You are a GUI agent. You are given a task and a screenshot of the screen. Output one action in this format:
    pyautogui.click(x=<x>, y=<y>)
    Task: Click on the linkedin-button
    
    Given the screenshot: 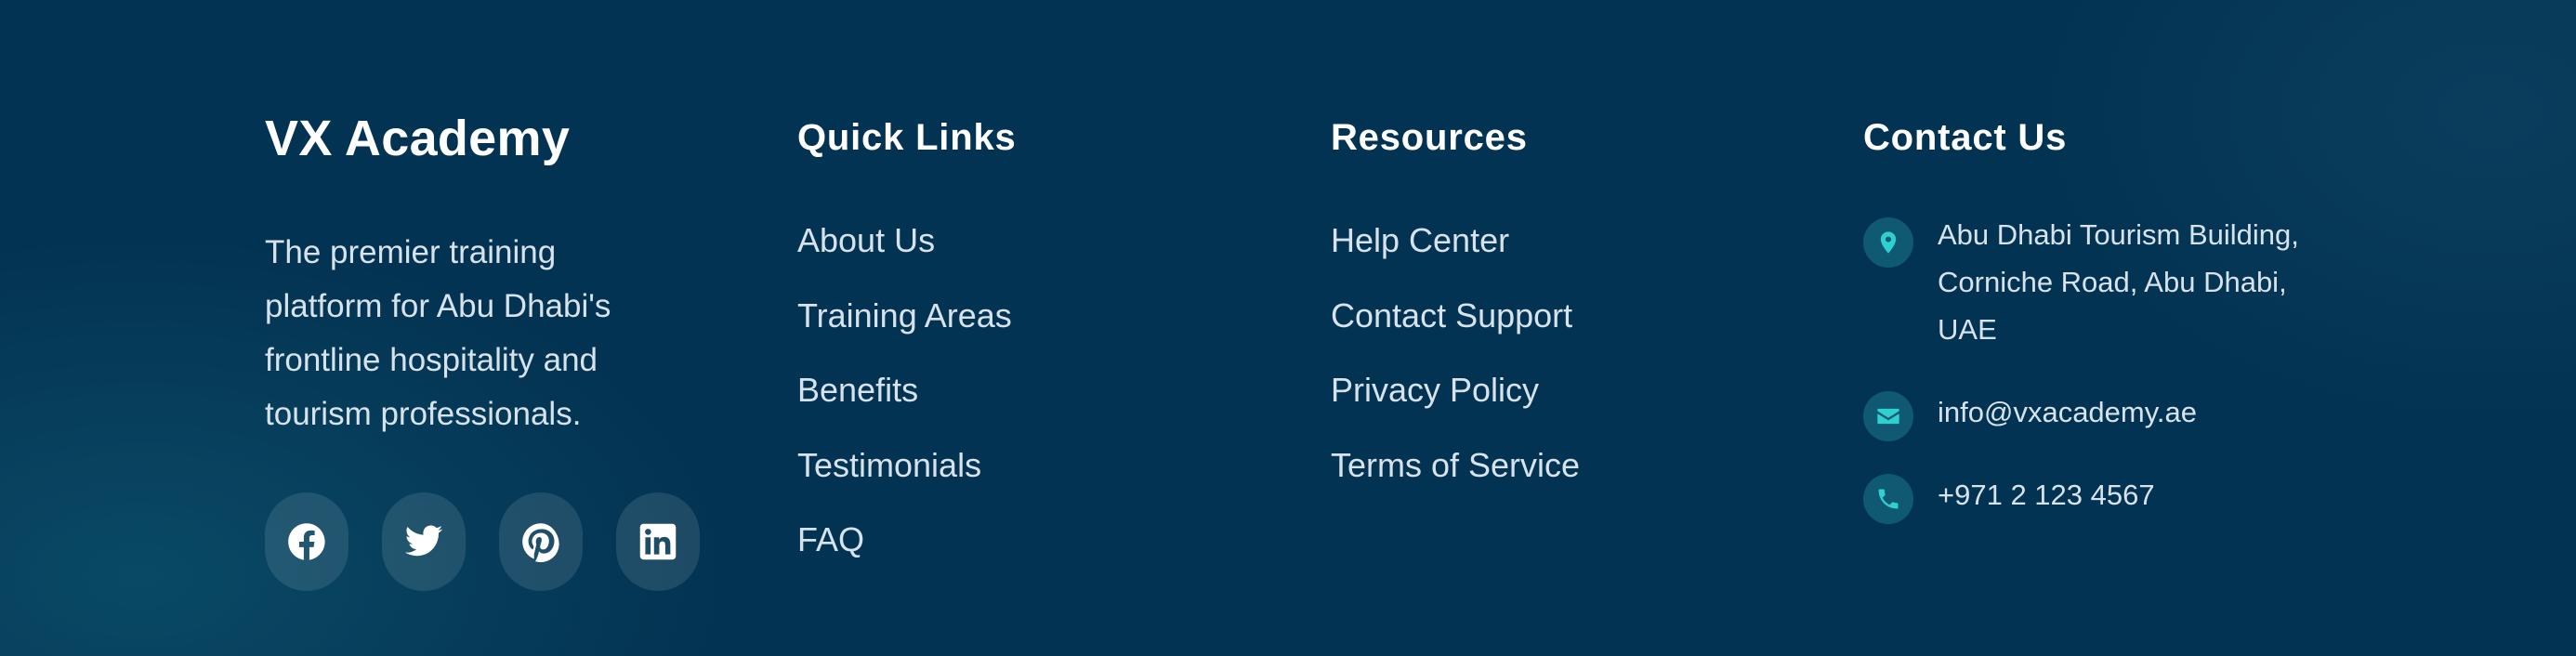 What is the action you would take?
    pyautogui.click(x=658, y=541)
    